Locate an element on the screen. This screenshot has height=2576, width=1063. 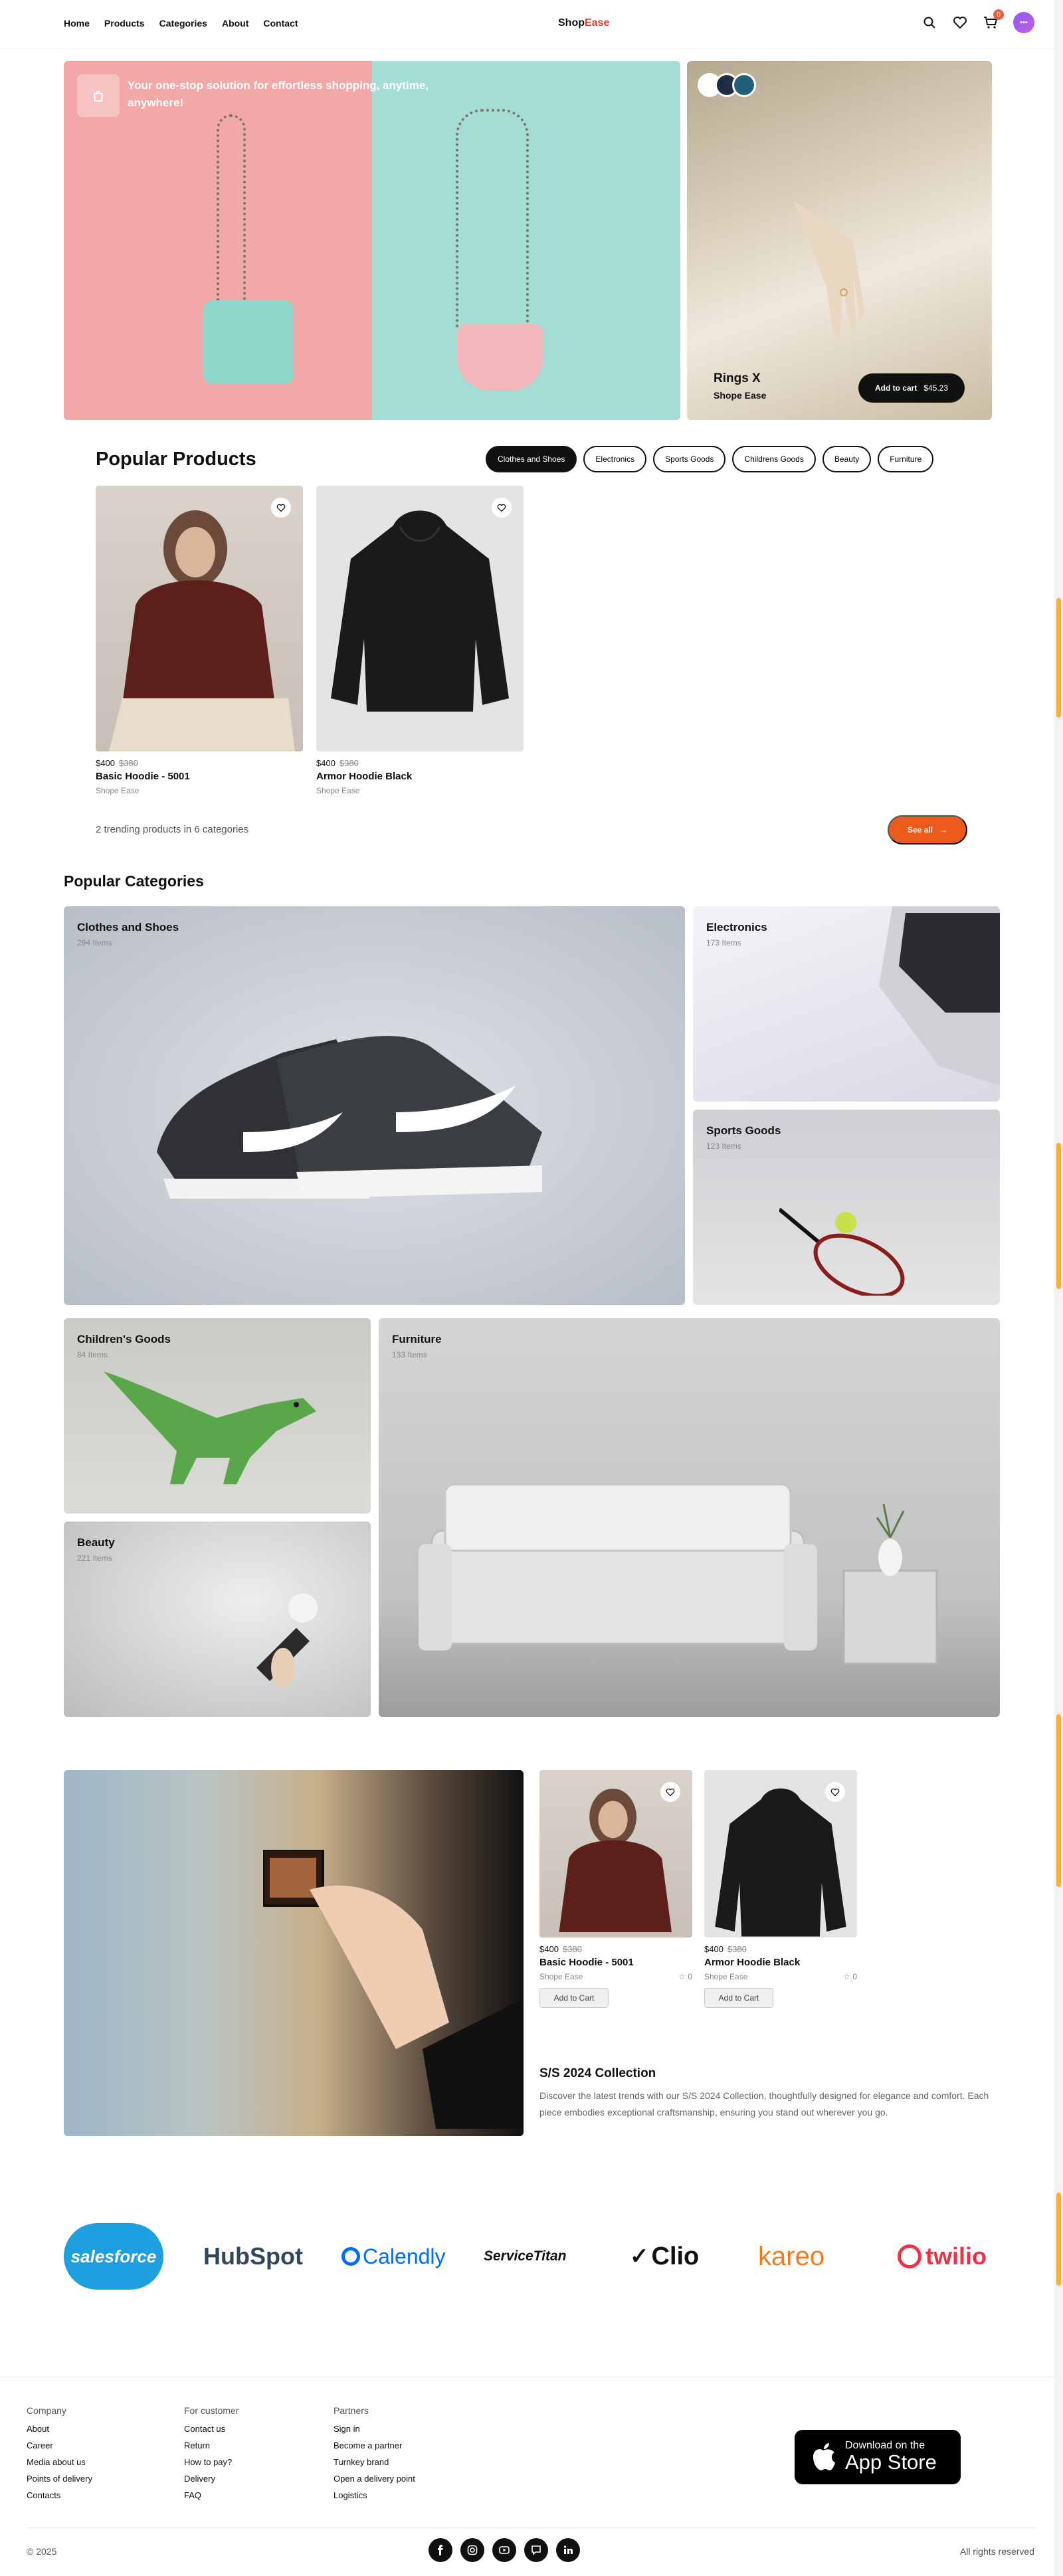
footer-link: Contacts is located at coordinates (60, 2495).